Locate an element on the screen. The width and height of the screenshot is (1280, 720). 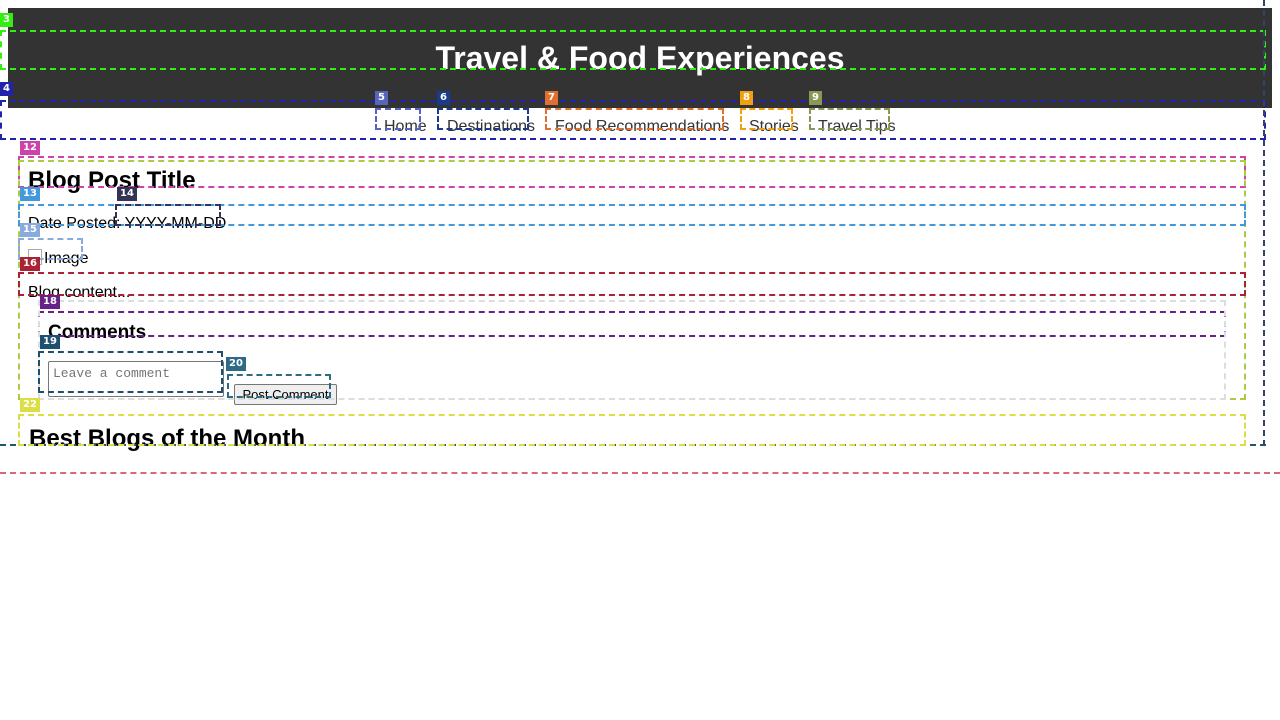
overlay-tag: 19 is located at coordinates (50, 342).